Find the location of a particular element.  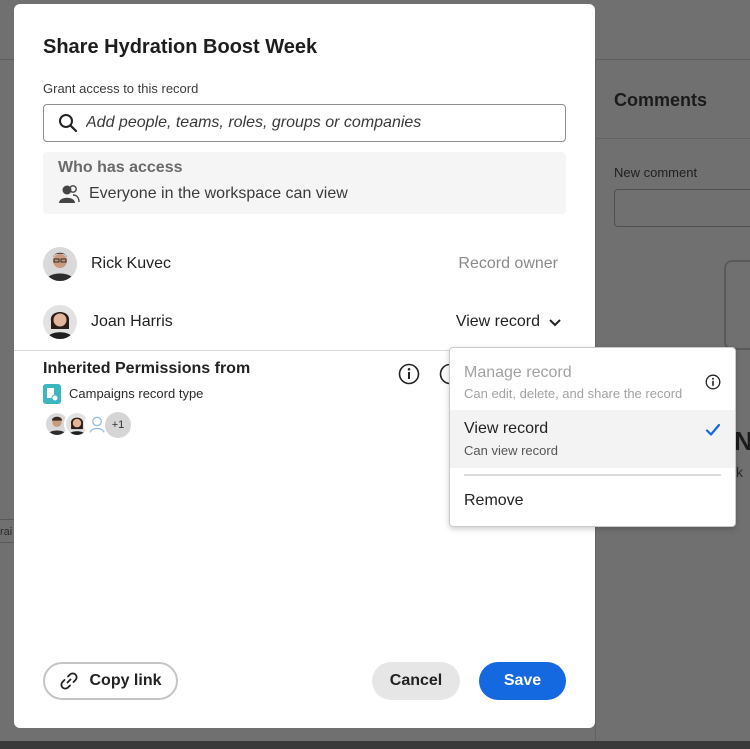

menu-item-view-record: View record Can view record is located at coordinates (592, 439).